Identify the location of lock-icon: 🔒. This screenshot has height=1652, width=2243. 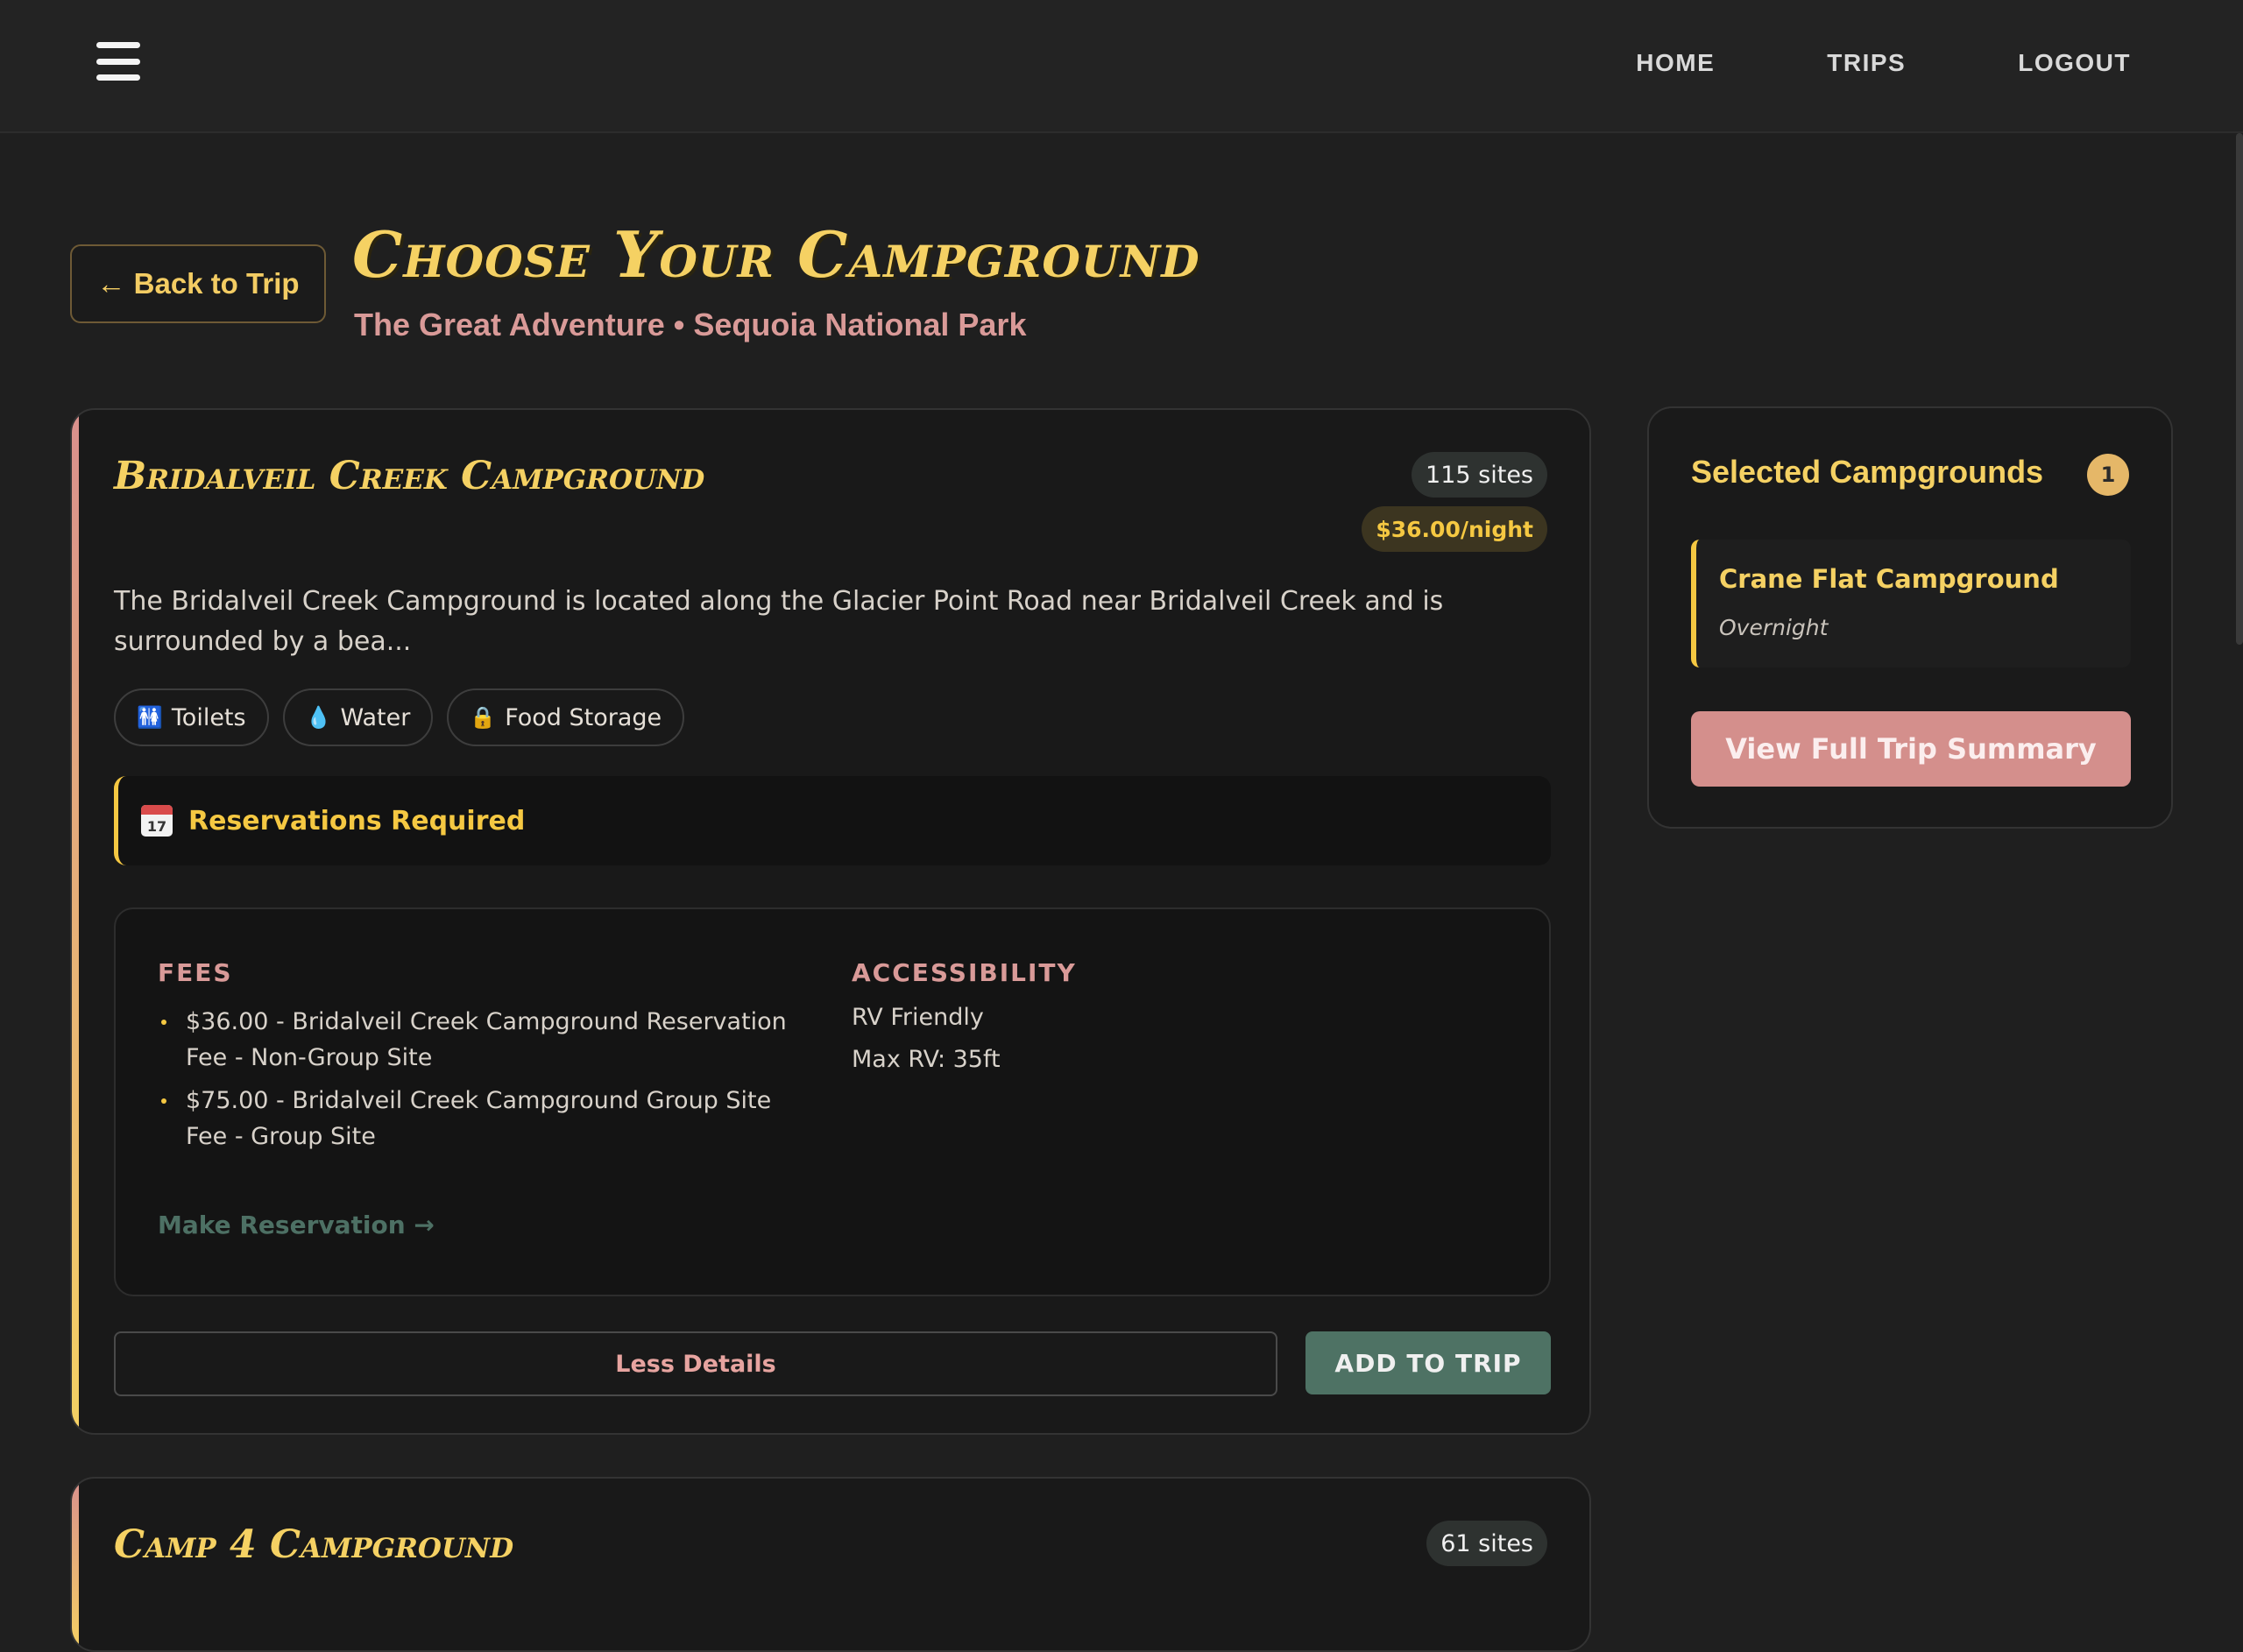
(483, 717).